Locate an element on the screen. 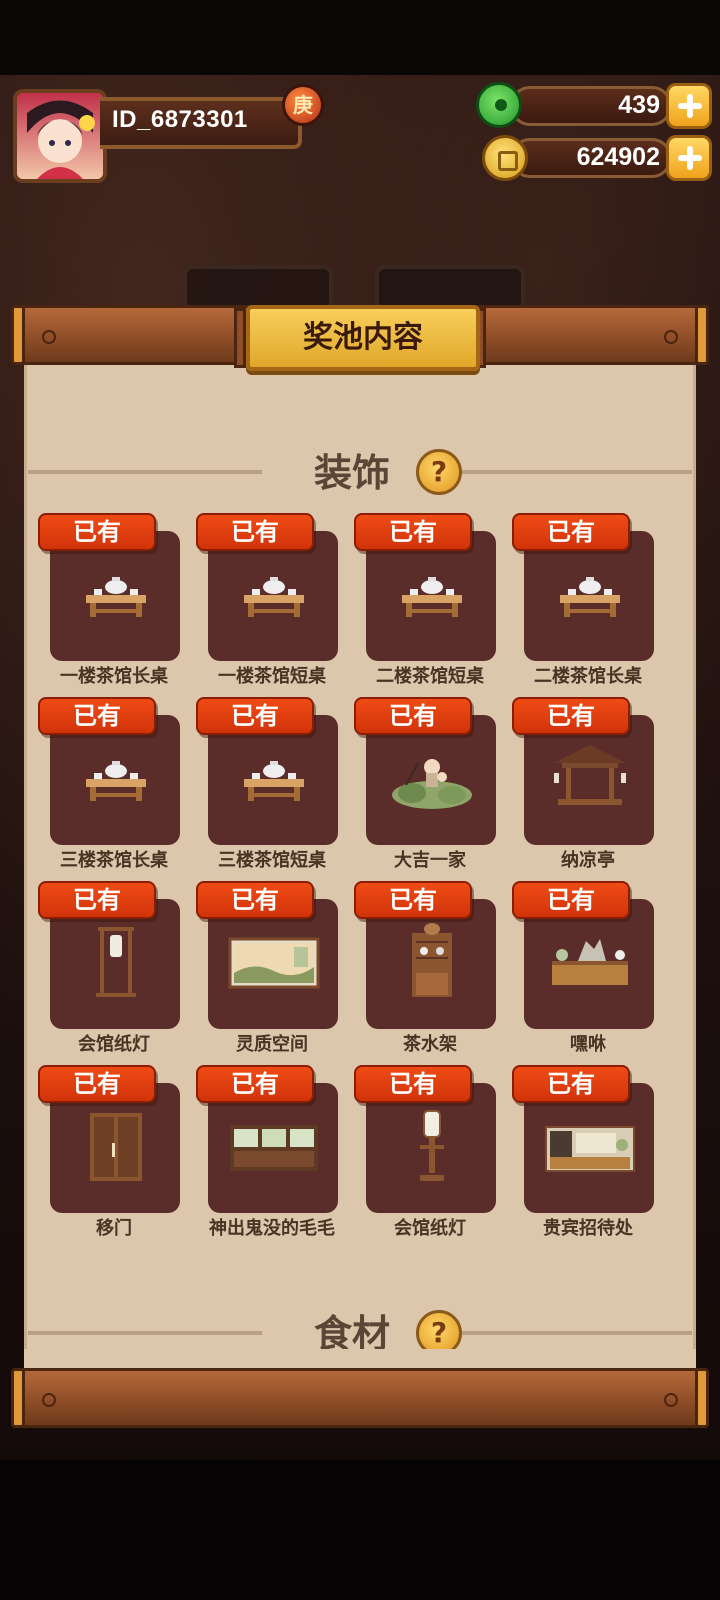 Image resolution: width=720 pixels, height=1600 pixels. item-name: 灵质空间 is located at coordinates (272, 1044).